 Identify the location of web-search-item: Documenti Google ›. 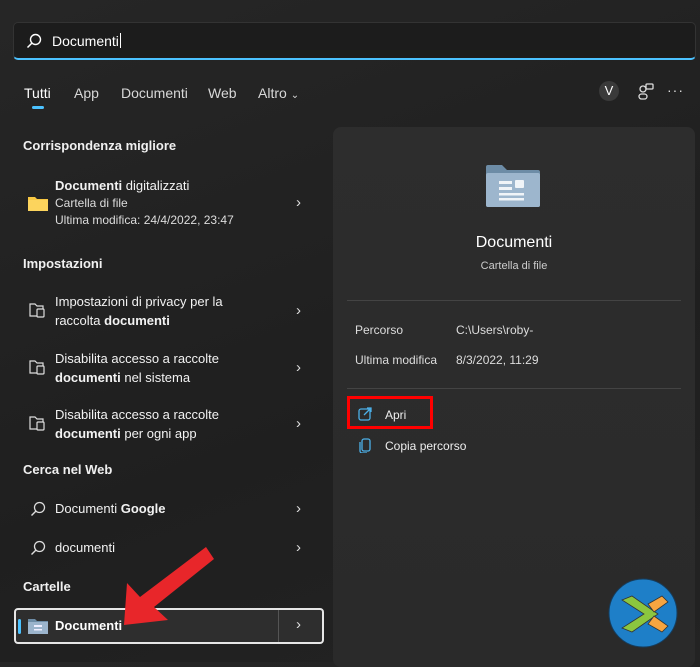
(169, 509).